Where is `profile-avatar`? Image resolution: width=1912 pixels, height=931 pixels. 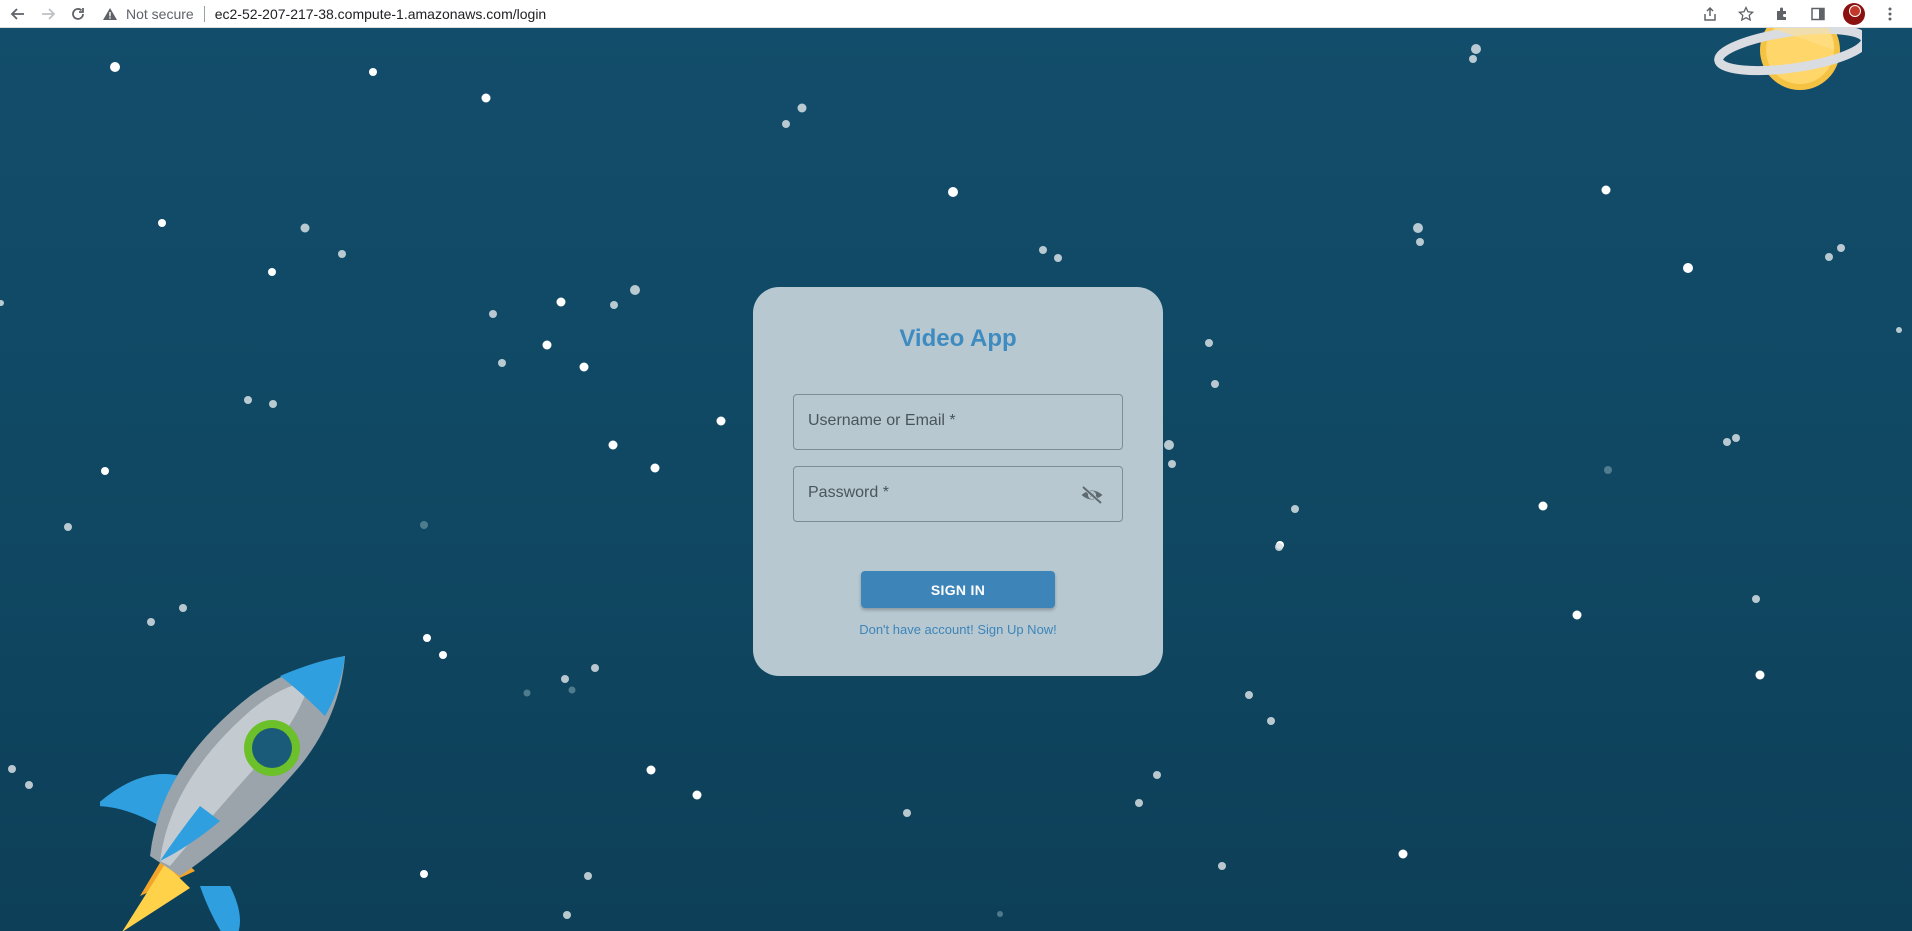 profile-avatar is located at coordinates (1854, 14).